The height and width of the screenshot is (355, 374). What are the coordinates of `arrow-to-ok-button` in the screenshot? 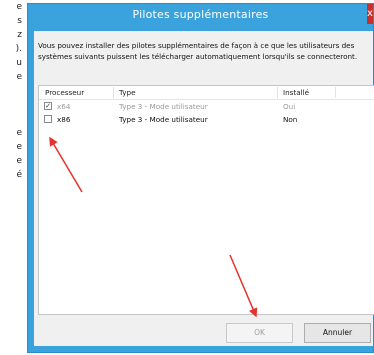 It's located at (243, 286).